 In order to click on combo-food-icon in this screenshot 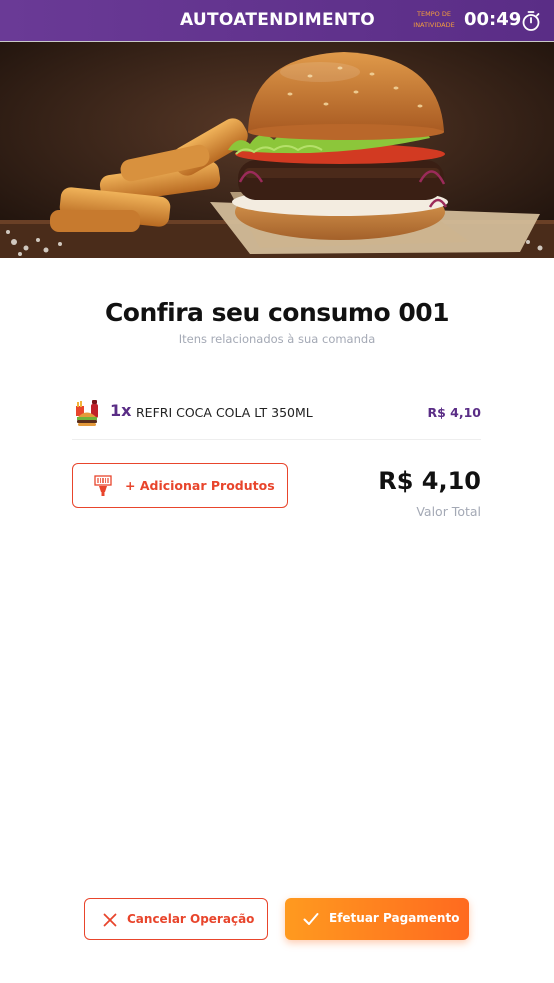, I will do `click(87, 412)`.